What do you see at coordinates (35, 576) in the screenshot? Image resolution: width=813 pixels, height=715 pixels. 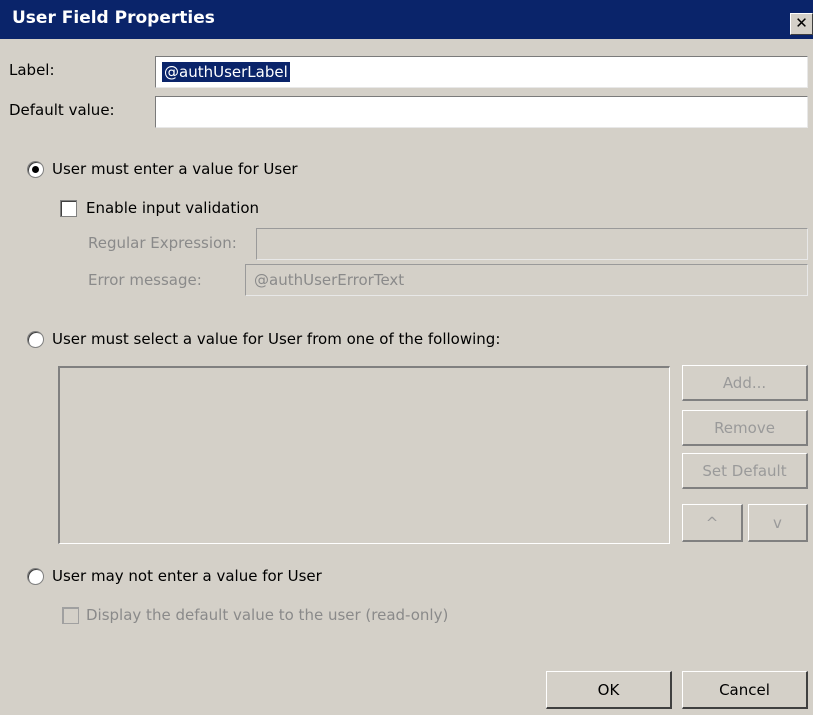 I see `radio-no-value` at bounding box center [35, 576].